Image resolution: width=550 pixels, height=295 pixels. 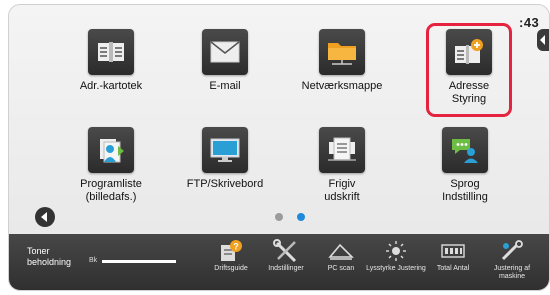 What do you see at coordinates (231, 251) in the screenshot?
I see `guide-icon: ?` at bounding box center [231, 251].